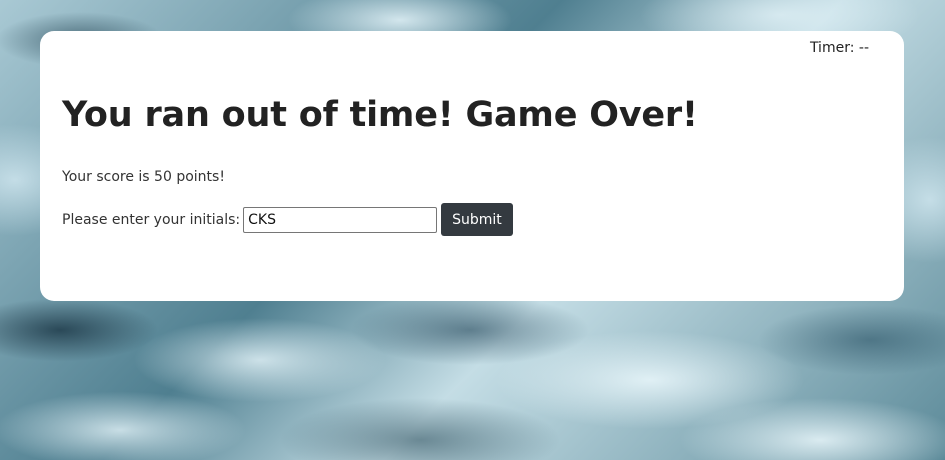  What do you see at coordinates (340, 219) in the screenshot?
I see `initials-input` at bounding box center [340, 219].